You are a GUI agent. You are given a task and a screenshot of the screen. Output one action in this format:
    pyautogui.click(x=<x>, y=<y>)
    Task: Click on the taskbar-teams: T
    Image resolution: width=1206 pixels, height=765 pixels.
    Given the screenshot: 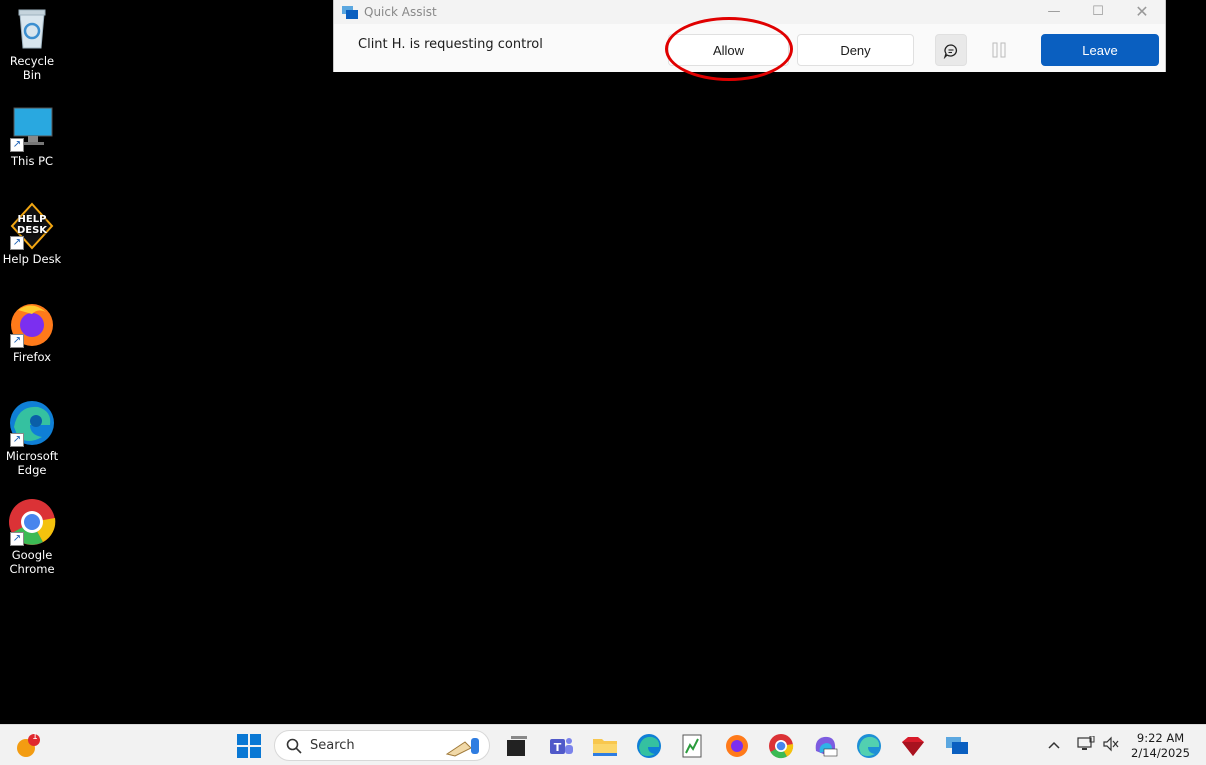 What is the action you would take?
    pyautogui.click(x=561, y=746)
    